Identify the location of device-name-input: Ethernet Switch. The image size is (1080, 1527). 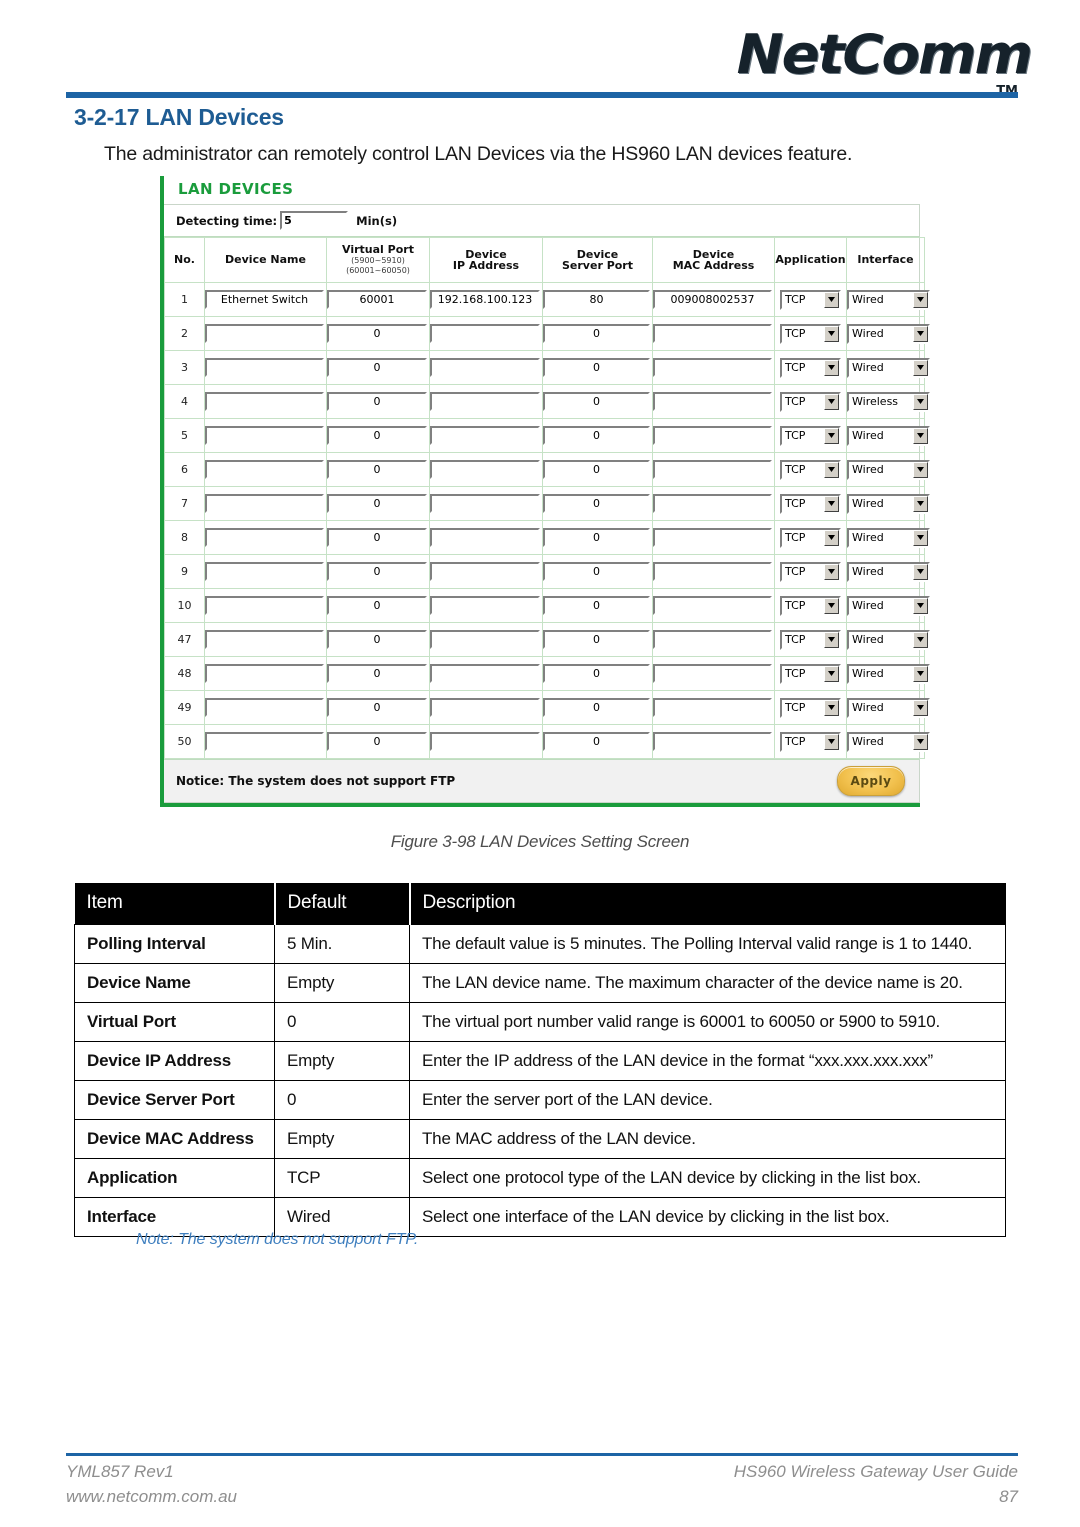
(264, 299).